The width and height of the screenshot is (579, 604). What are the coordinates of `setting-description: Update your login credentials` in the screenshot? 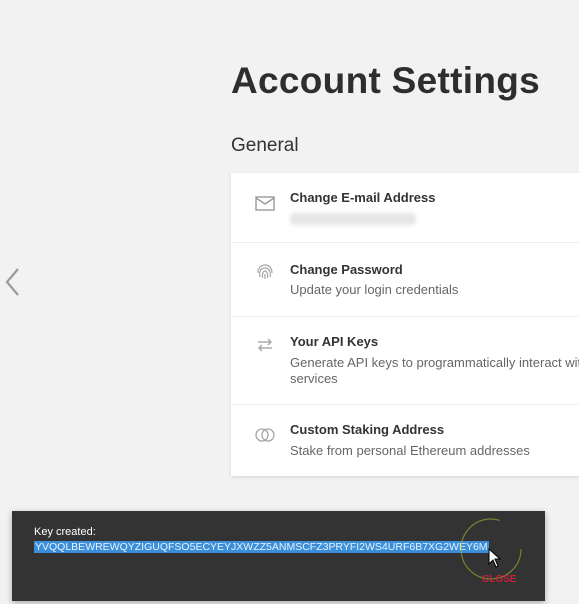 It's located at (374, 289).